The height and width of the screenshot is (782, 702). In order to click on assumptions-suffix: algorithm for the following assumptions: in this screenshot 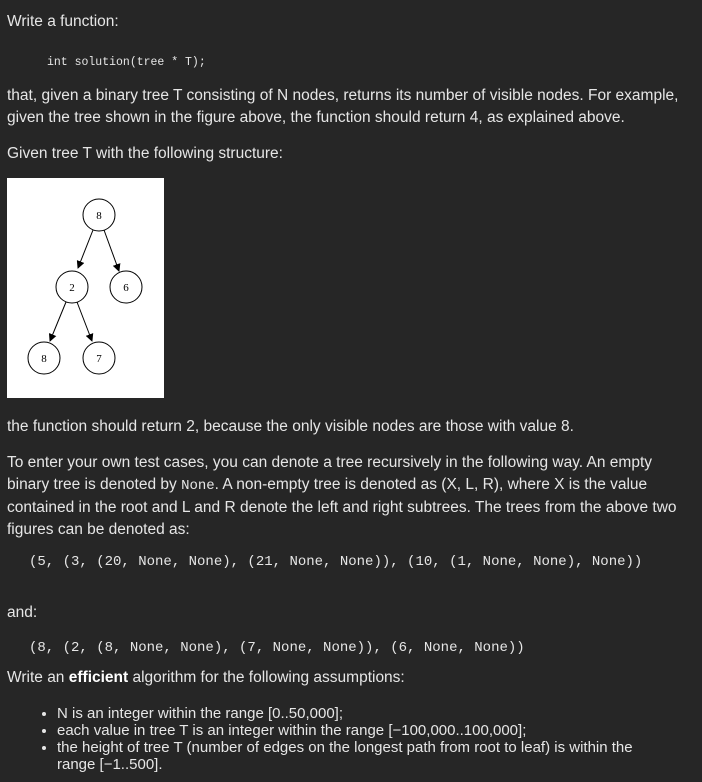, I will do `click(266, 677)`.